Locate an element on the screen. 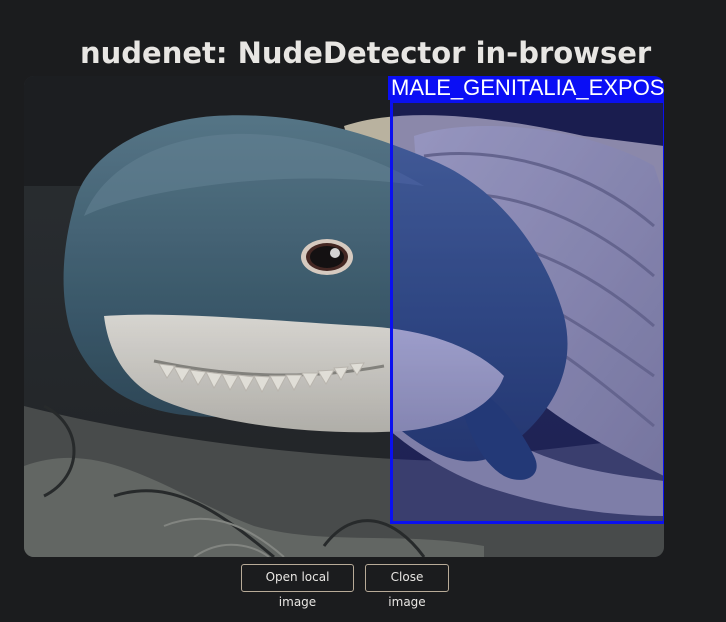 The image size is (726, 622). close-image-button: Close image is located at coordinates (407, 586).